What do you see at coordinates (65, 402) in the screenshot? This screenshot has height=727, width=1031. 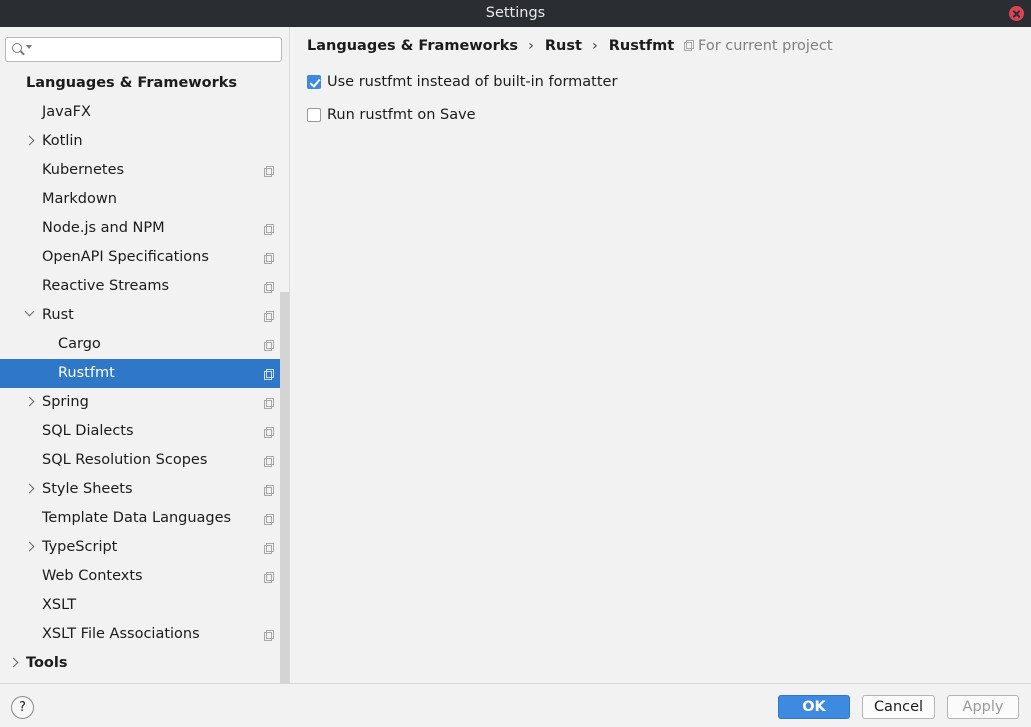 I see `sidebar-item-label: Spring` at bounding box center [65, 402].